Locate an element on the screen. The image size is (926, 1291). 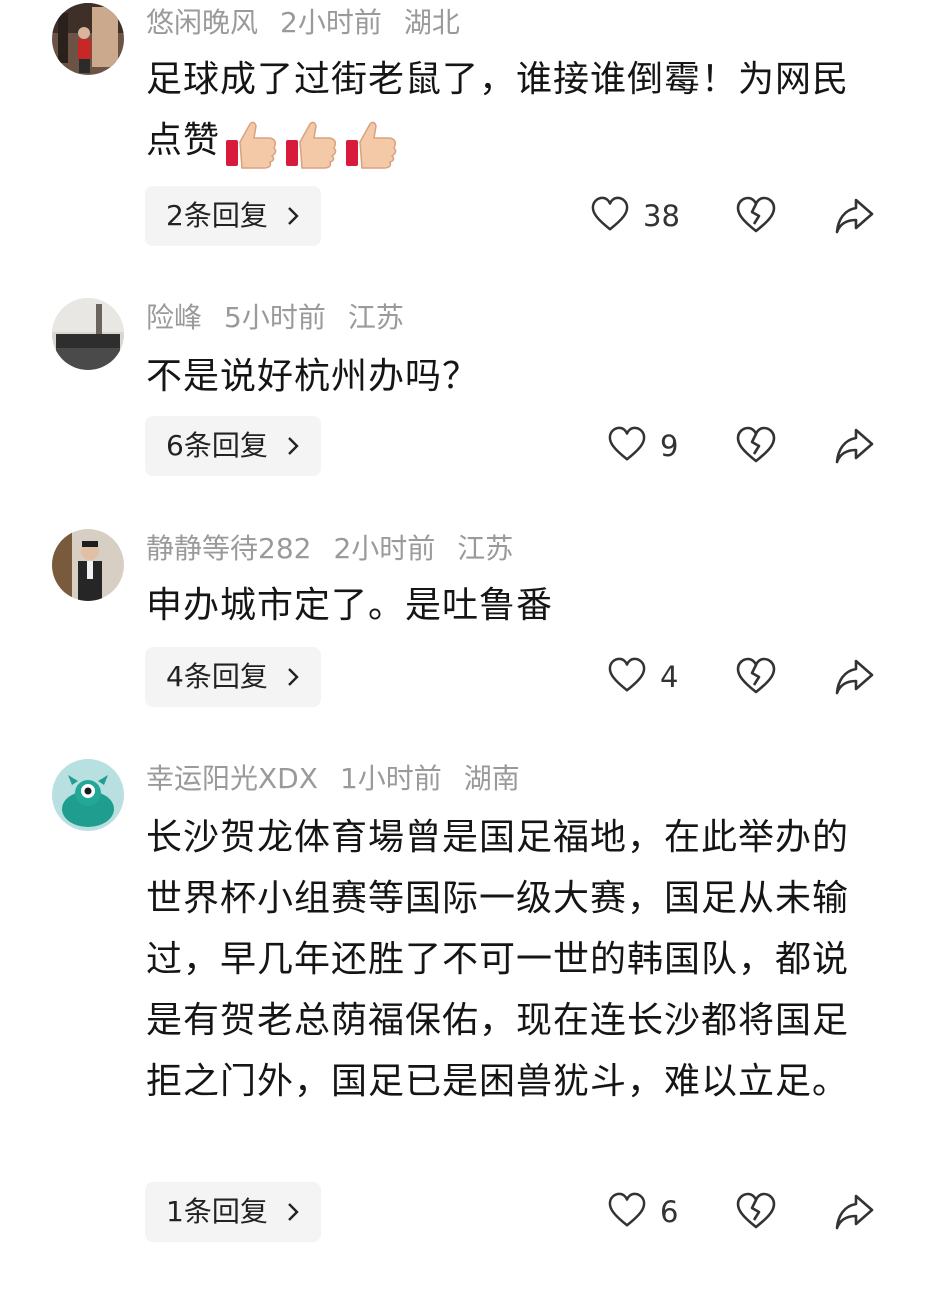
comment-actions: 9 is located at coordinates (463, 446).